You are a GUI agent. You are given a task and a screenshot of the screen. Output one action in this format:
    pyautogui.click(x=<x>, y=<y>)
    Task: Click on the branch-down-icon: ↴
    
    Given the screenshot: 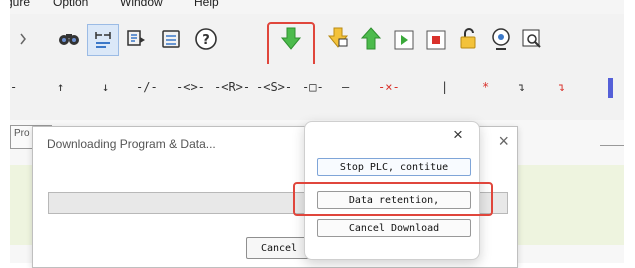 What is the action you would take?
    pyautogui.click(x=521, y=87)
    